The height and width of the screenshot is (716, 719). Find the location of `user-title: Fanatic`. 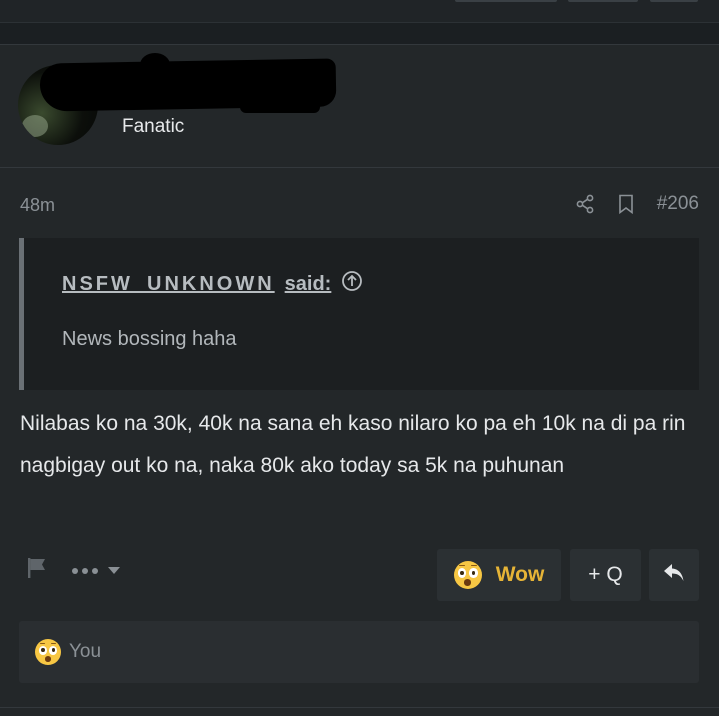

user-title: Fanatic is located at coordinates (153, 126).